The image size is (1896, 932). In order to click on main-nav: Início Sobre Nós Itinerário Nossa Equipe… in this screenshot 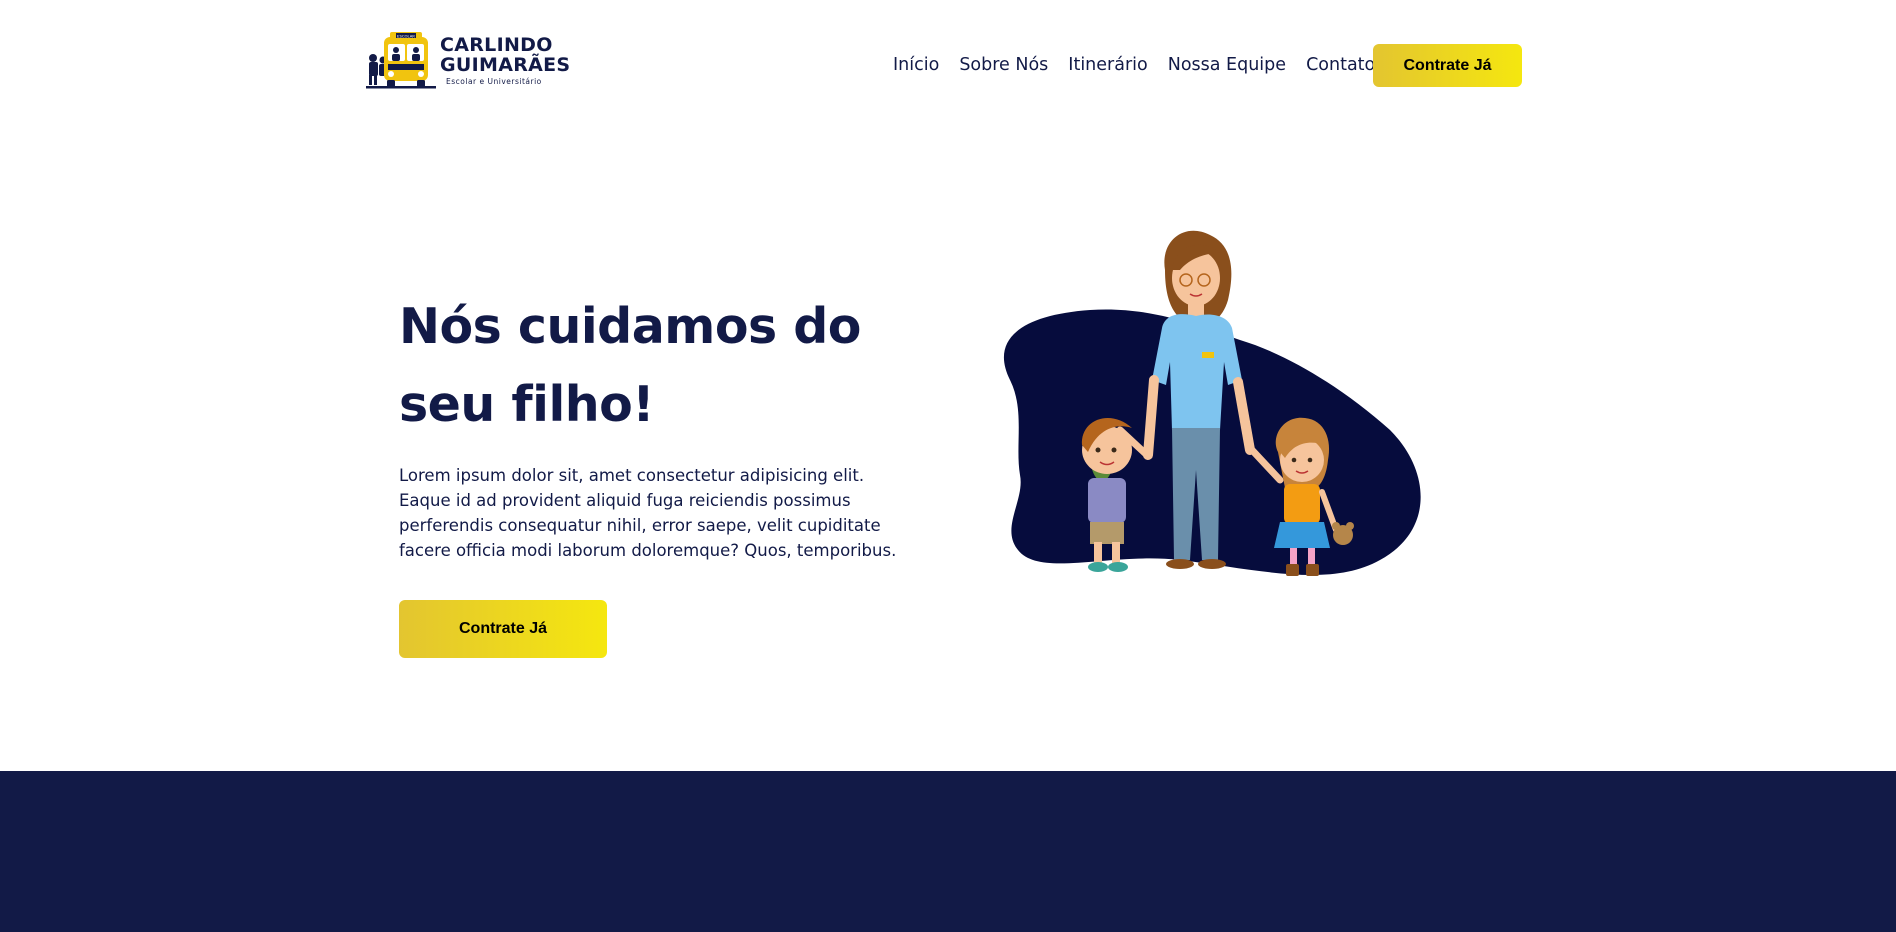, I will do `click(1144, 65)`.